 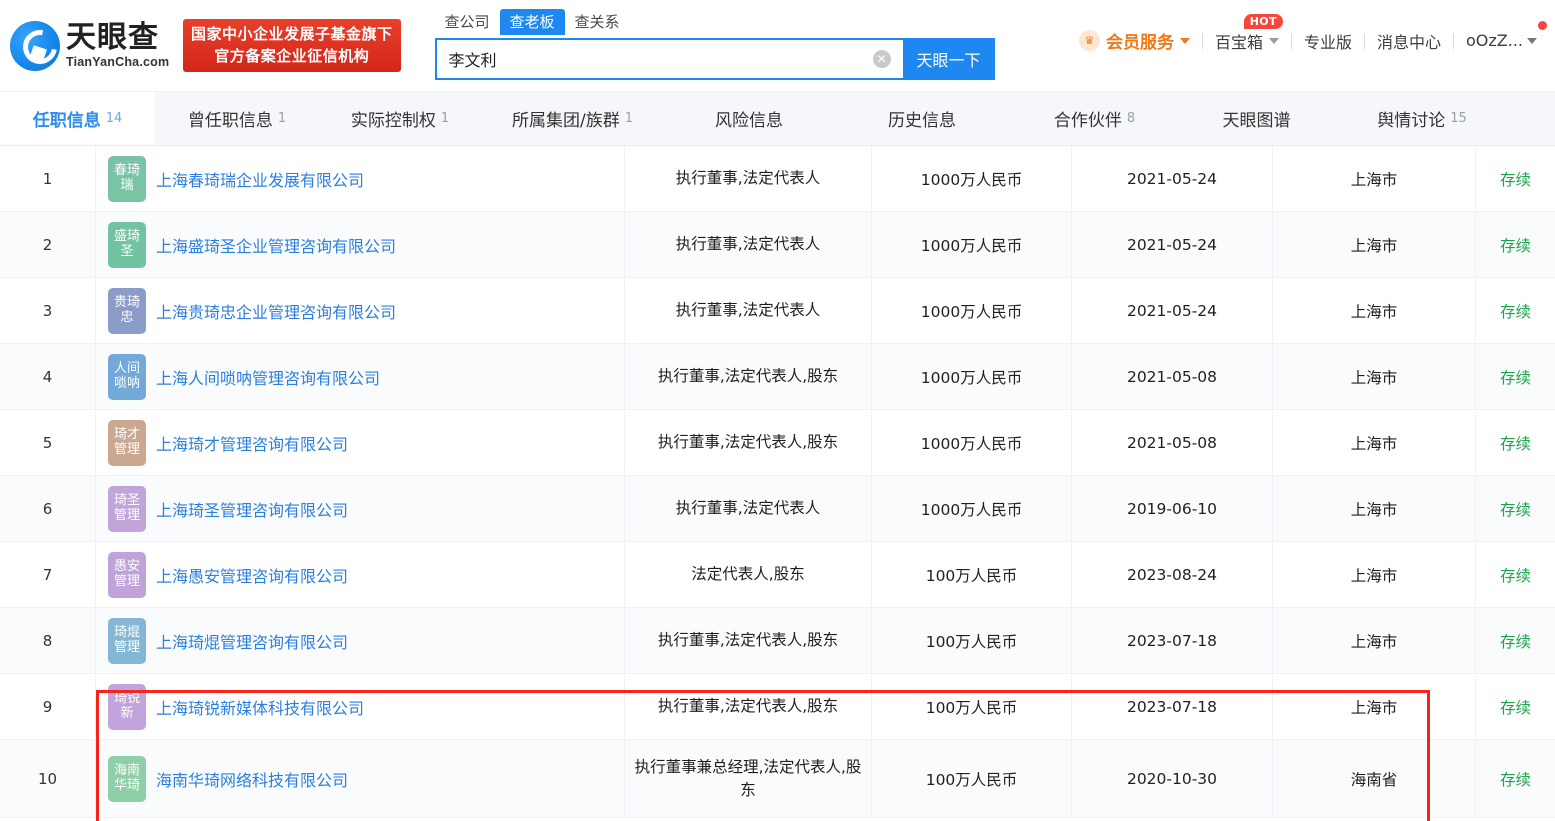 What do you see at coordinates (48, 376) in the screenshot?
I see `row-index: 4` at bounding box center [48, 376].